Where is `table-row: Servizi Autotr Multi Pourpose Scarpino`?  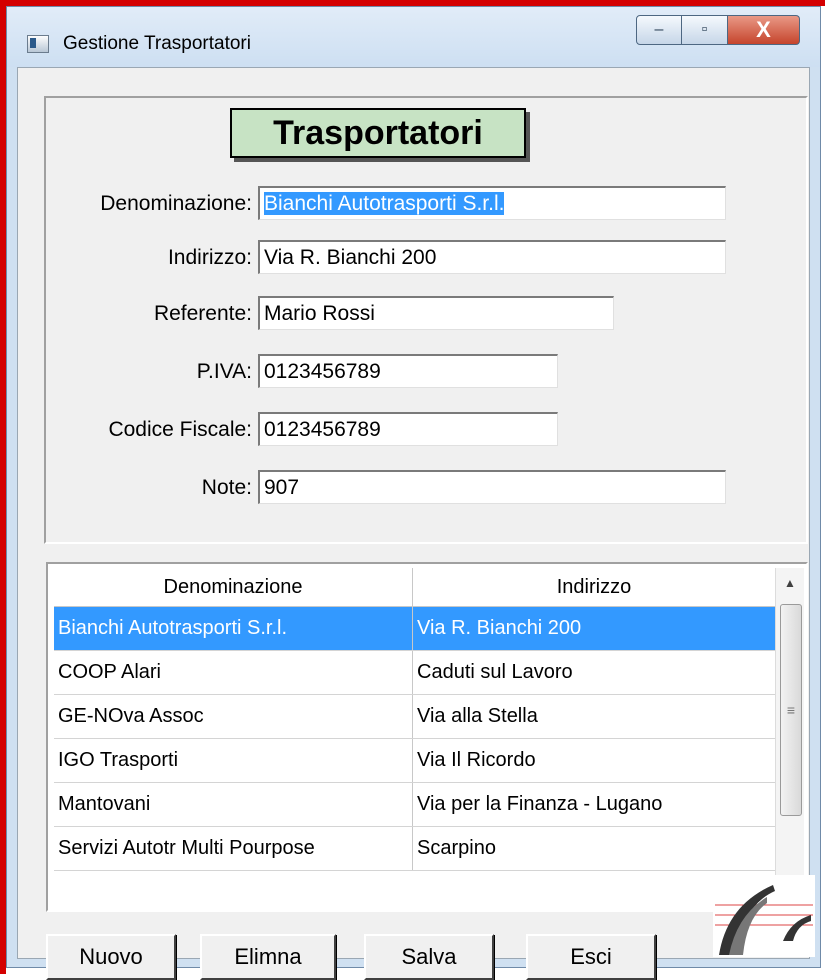 table-row: Servizi Autotr Multi Pourpose Scarpino is located at coordinates (415, 848).